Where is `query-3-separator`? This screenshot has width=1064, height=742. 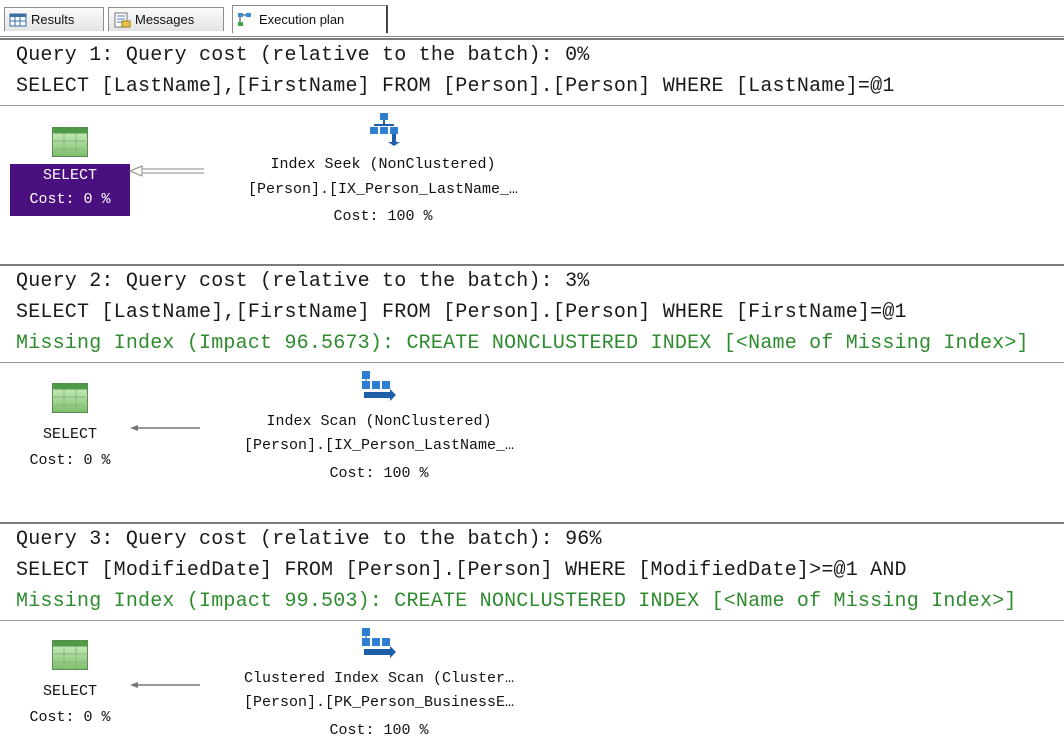 query-3-separator is located at coordinates (532, 620).